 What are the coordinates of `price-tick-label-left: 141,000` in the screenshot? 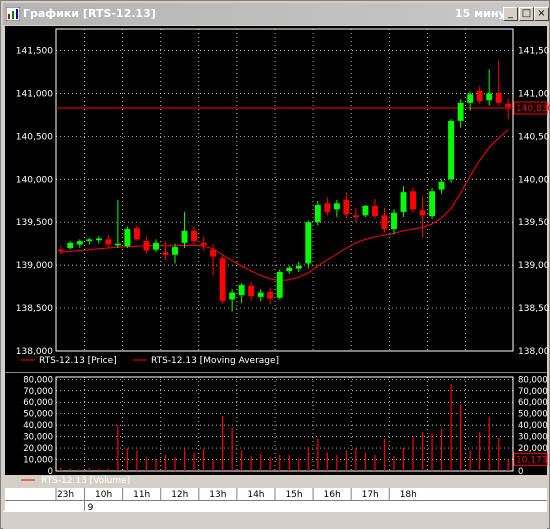 It's located at (34, 94).